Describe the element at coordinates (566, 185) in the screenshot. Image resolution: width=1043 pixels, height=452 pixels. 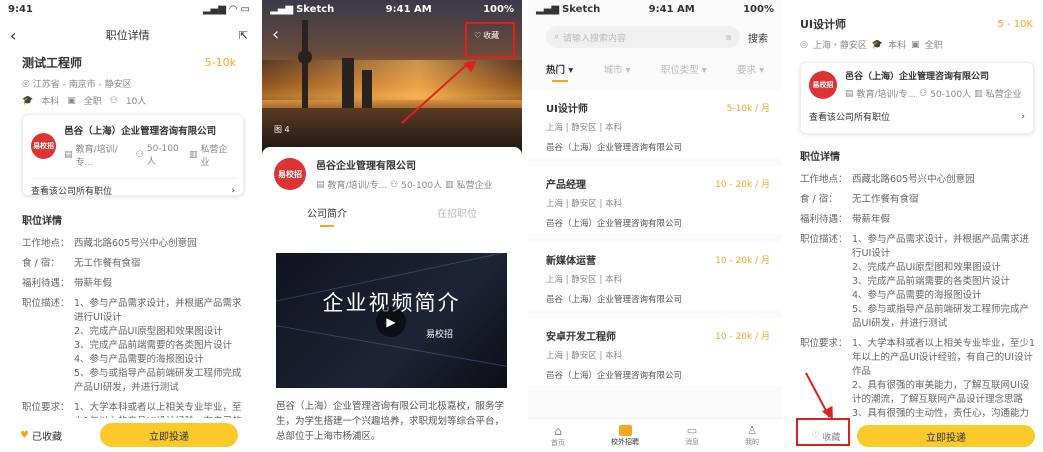
I see `job-title: 产品经理` at that location.